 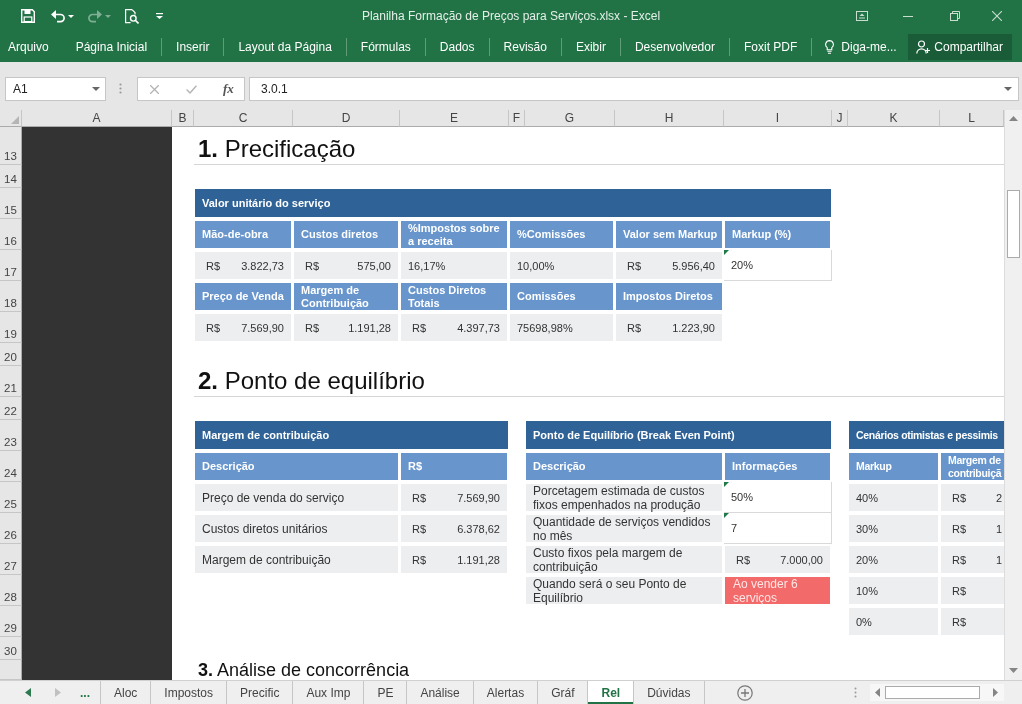 What do you see at coordinates (228, 89) in the screenshot?
I see `insert-function-button: fx` at bounding box center [228, 89].